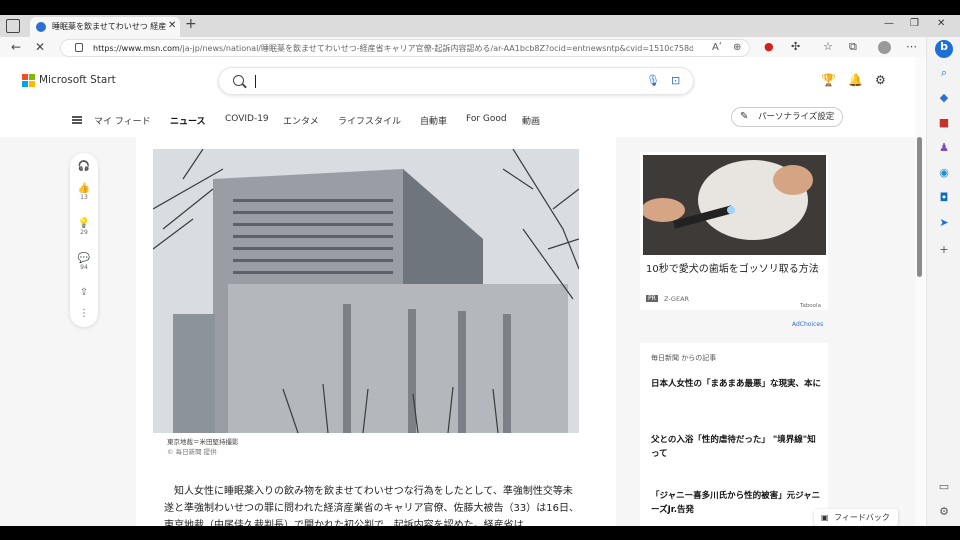 This screenshot has height=540, width=960. I want to click on msn-header: Microsoft Start 🎙 ⊡ 🏆 🔔 ⚙, so click(457, 80).